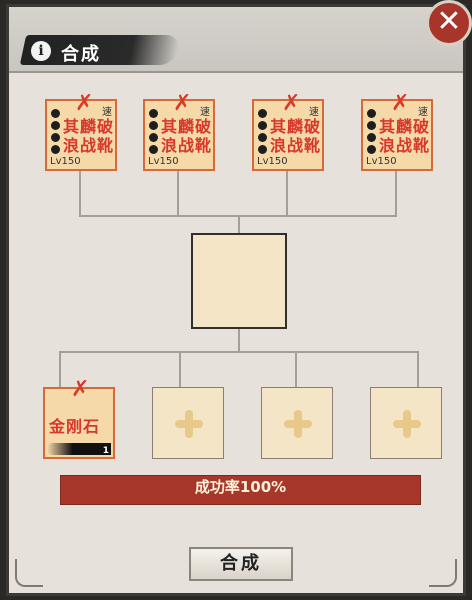 This screenshot has width=472, height=600. What do you see at coordinates (79, 449) in the screenshot?
I see `count-bar` at bounding box center [79, 449].